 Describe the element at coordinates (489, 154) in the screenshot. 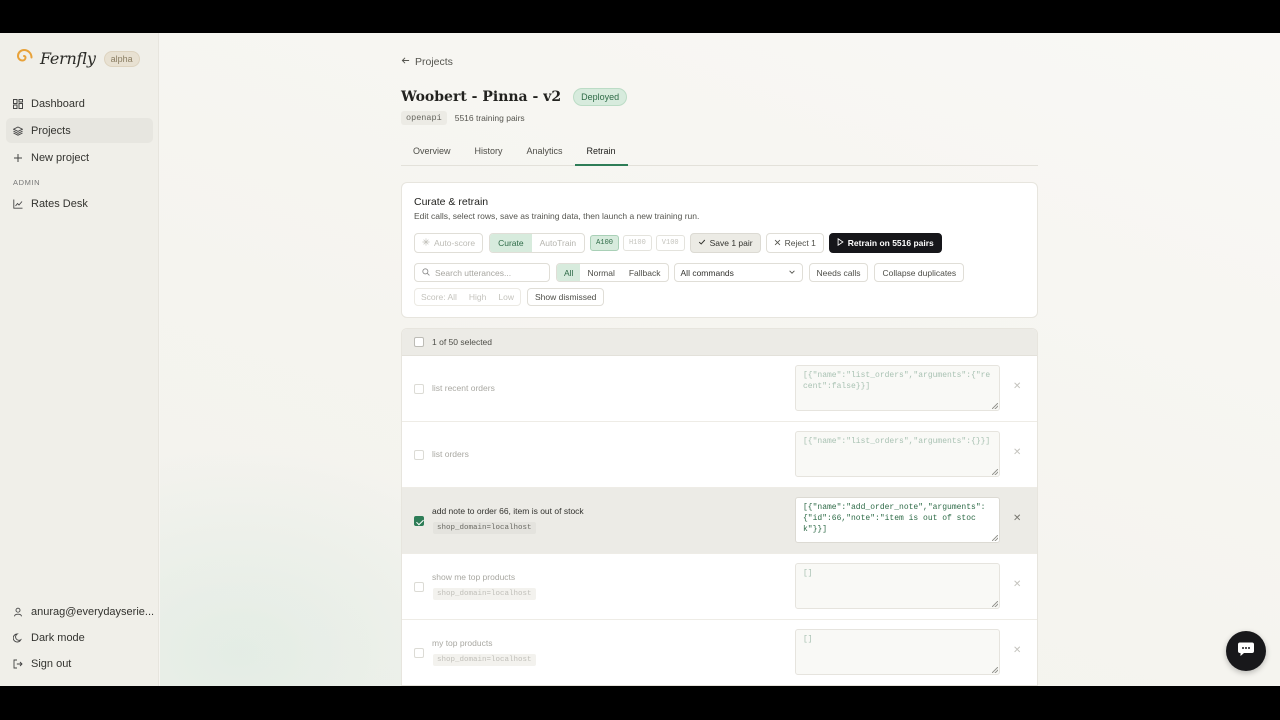

I see `tab-history: History` at that location.